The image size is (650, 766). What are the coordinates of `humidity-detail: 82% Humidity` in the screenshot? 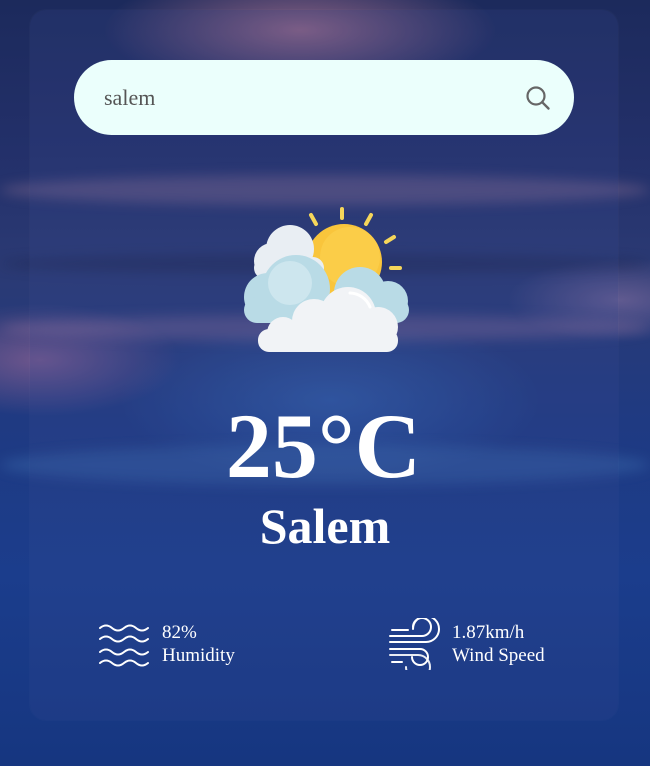 It's located at (166, 644).